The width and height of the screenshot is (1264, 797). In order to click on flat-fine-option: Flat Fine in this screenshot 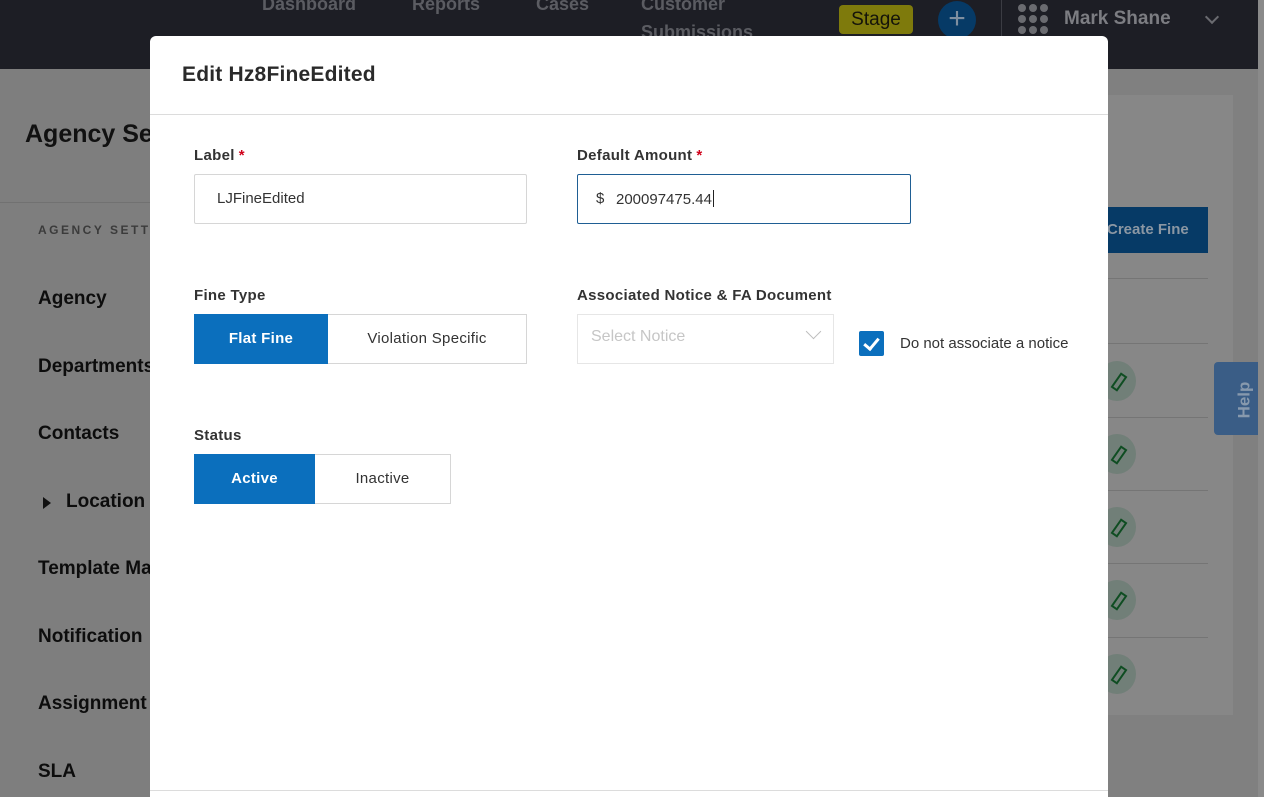, I will do `click(261, 339)`.